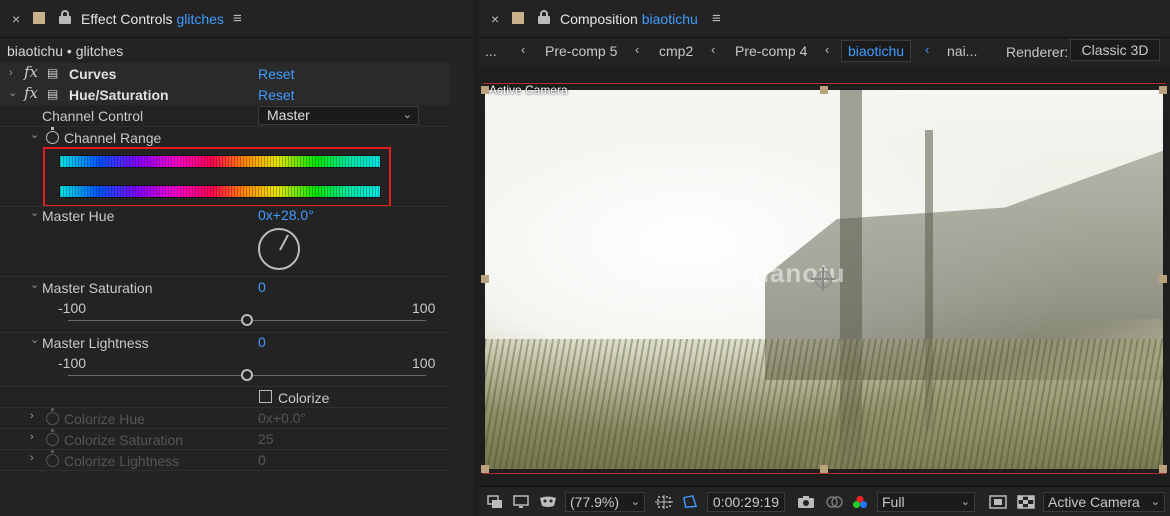  Describe the element at coordinates (122, 461) in the screenshot. I see `colorize-lightness-label: Colorize Lightness` at that location.